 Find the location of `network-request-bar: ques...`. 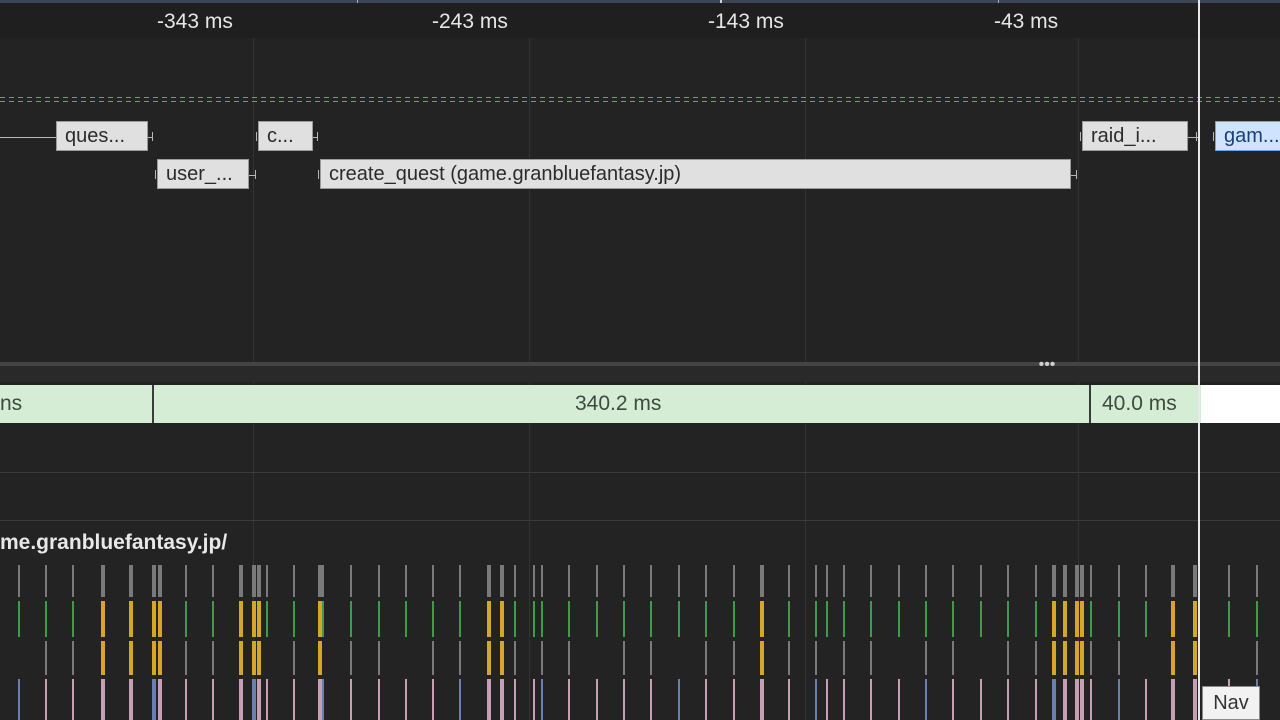

network-request-bar: ques... is located at coordinates (102, 136).